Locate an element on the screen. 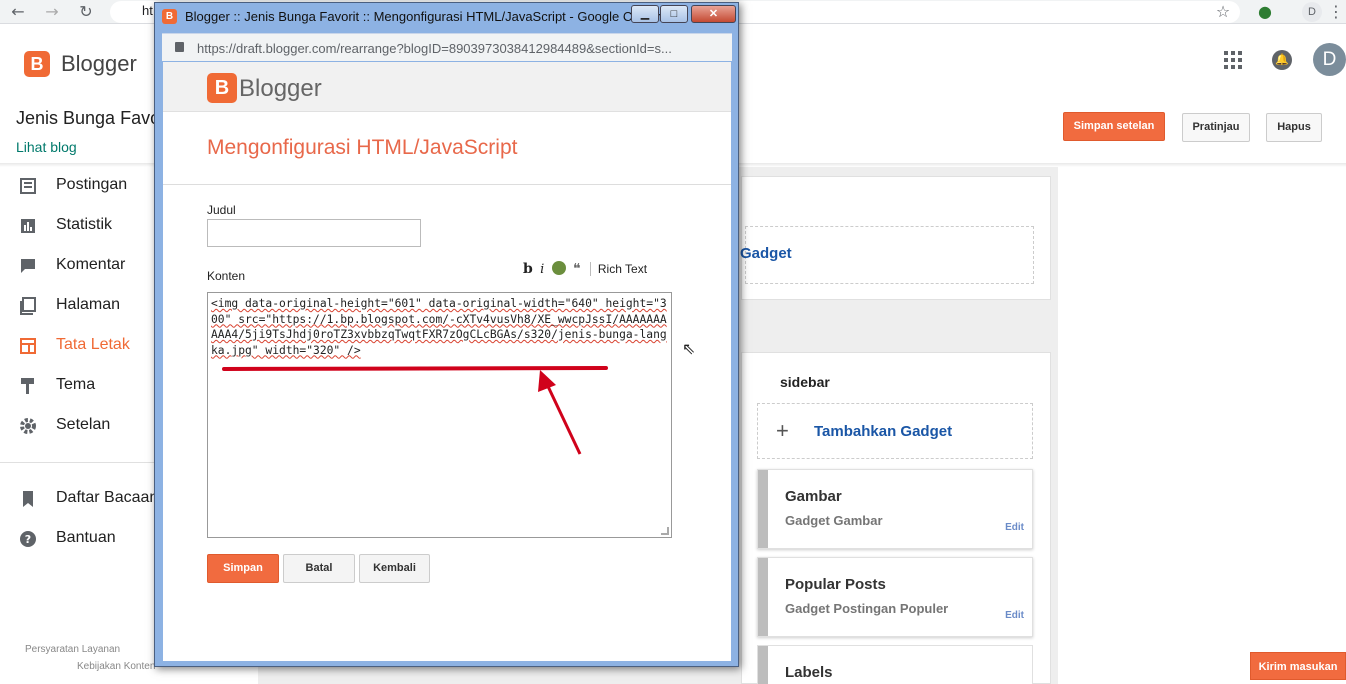 The width and height of the screenshot is (1346, 684). nav-label: Tata Letak is located at coordinates (93, 344).